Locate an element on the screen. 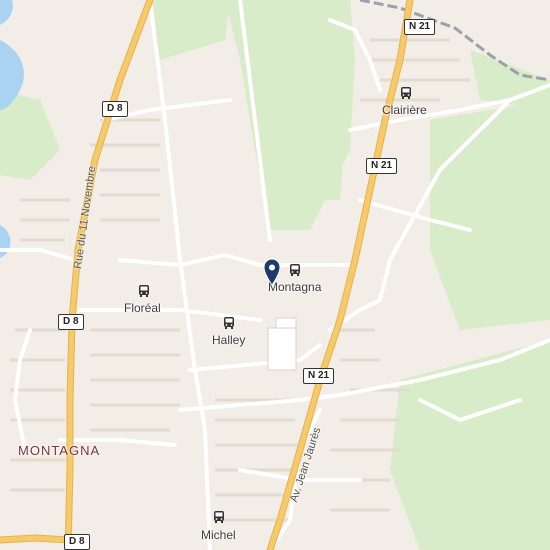  road-shield-d8-mid: D 8 is located at coordinates (71, 322).